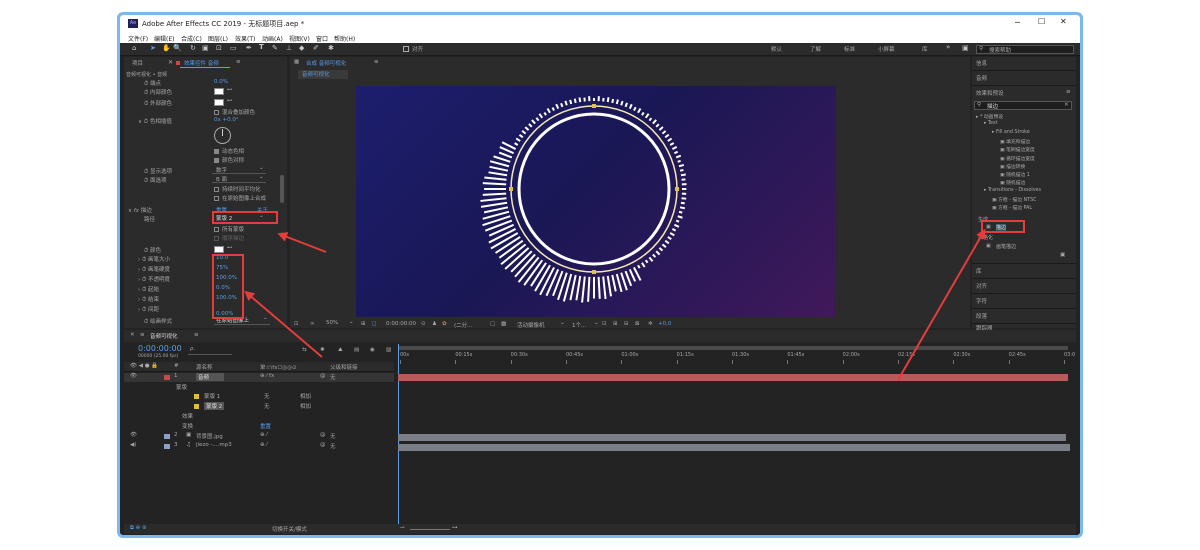 Image resolution: width=1200 pixels, height=550 pixels. Describe the element at coordinates (283, 324) in the screenshot. I see `arrow-to-stroke-values` at that location.